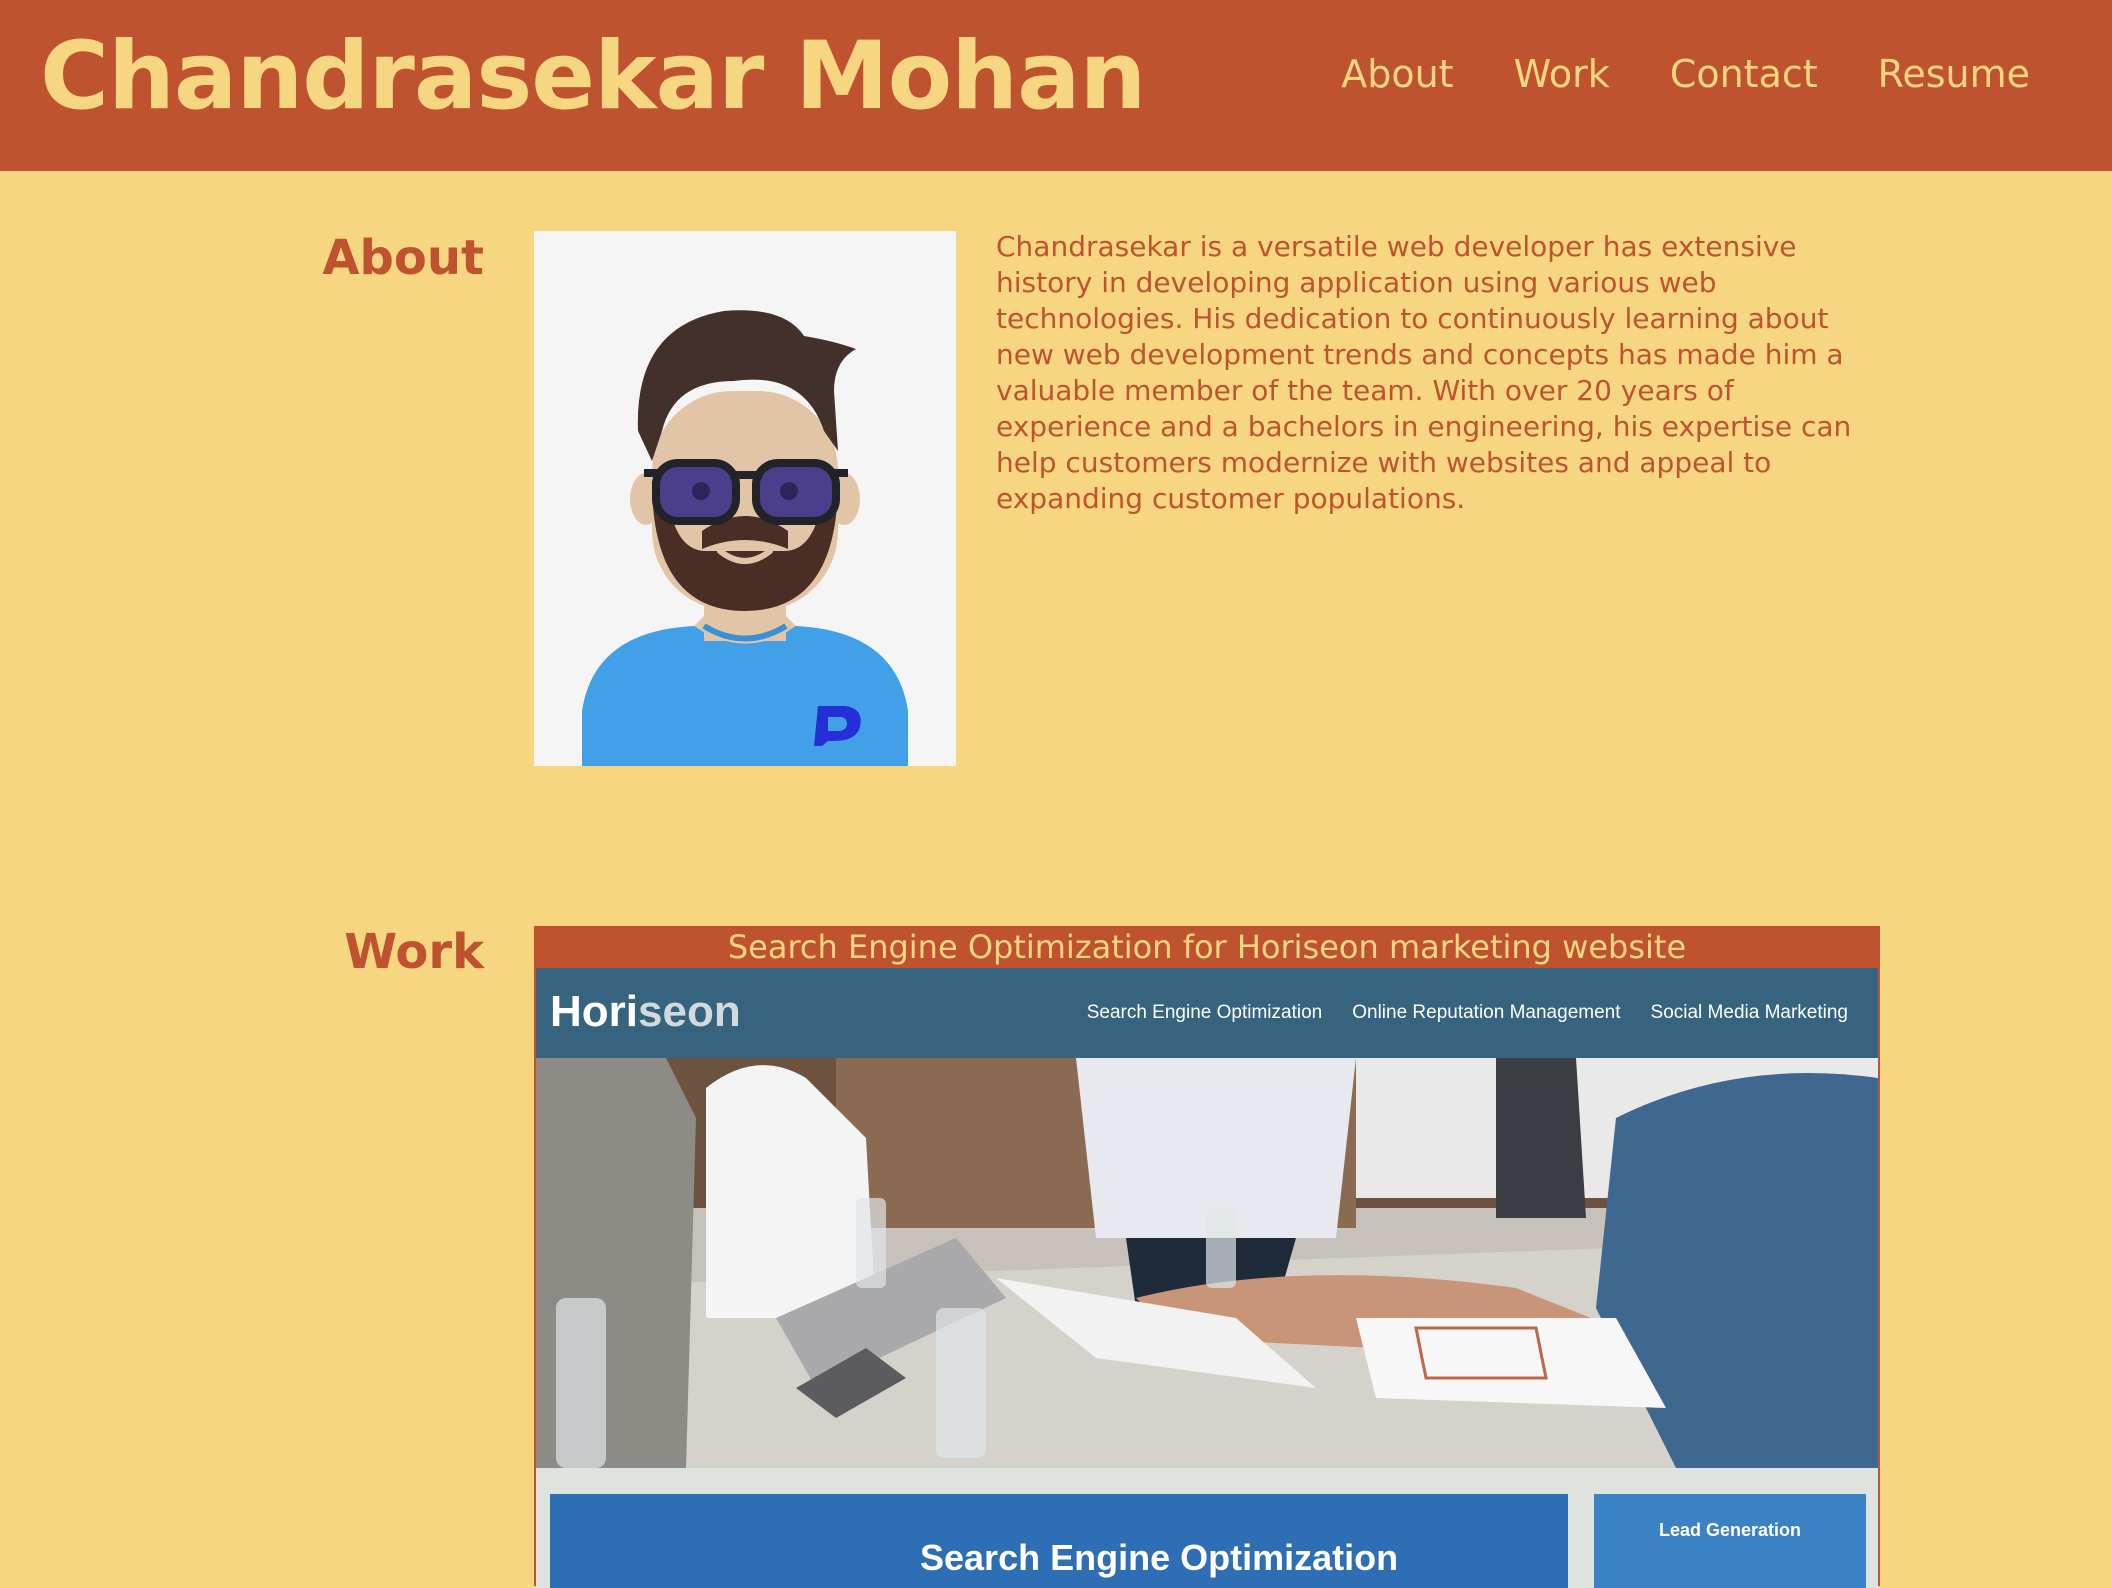 Image resolution: width=2112 pixels, height=1588 pixels. What do you see at coordinates (594, 1011) in the screenshot?
I see `screenshot-logo-main: Hori` at bounding box center [594, 1011].